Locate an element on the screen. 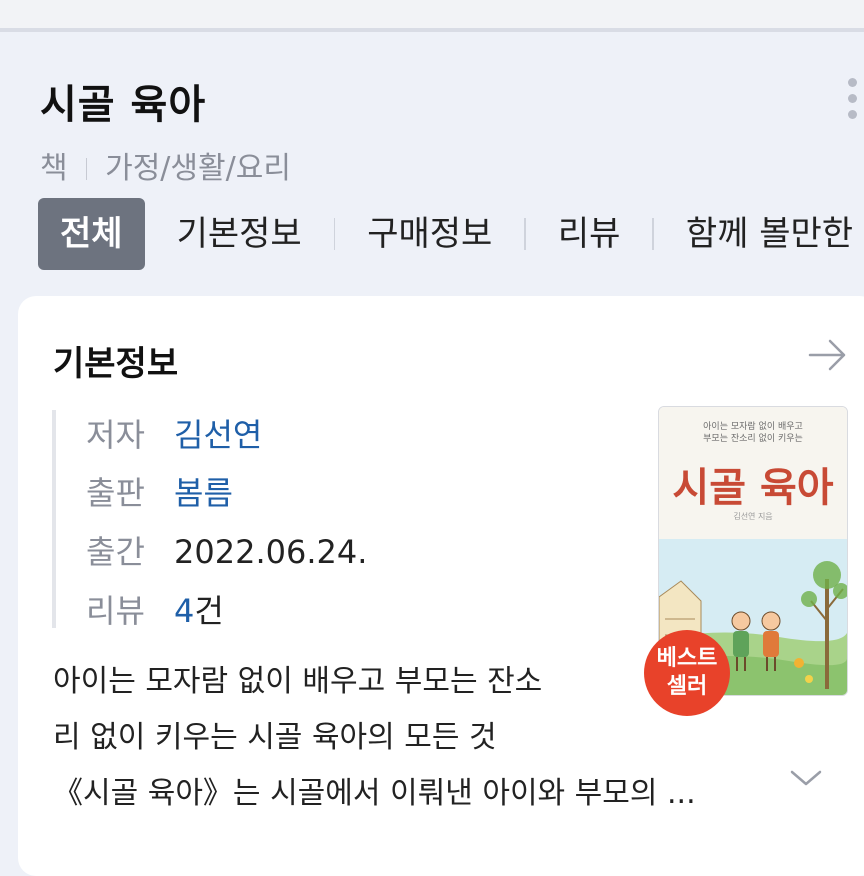  cover-title: 시골 육아 is located at coordinates (753, 488).